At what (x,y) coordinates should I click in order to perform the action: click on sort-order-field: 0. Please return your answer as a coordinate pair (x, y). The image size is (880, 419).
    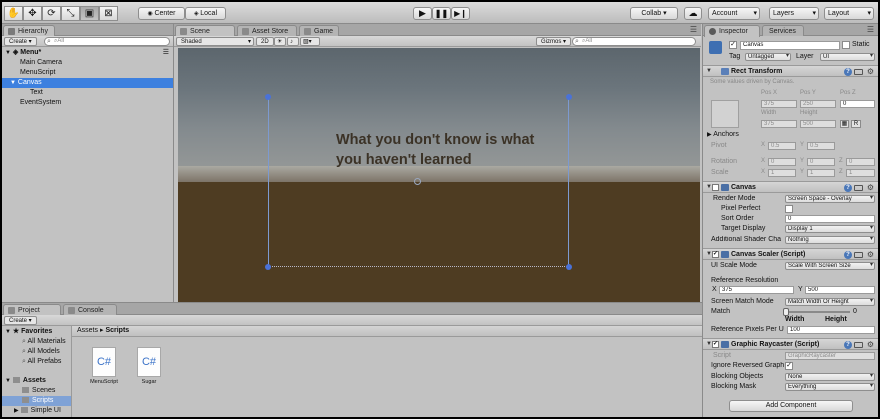
    Looking at the image, I should click on (830, 219).